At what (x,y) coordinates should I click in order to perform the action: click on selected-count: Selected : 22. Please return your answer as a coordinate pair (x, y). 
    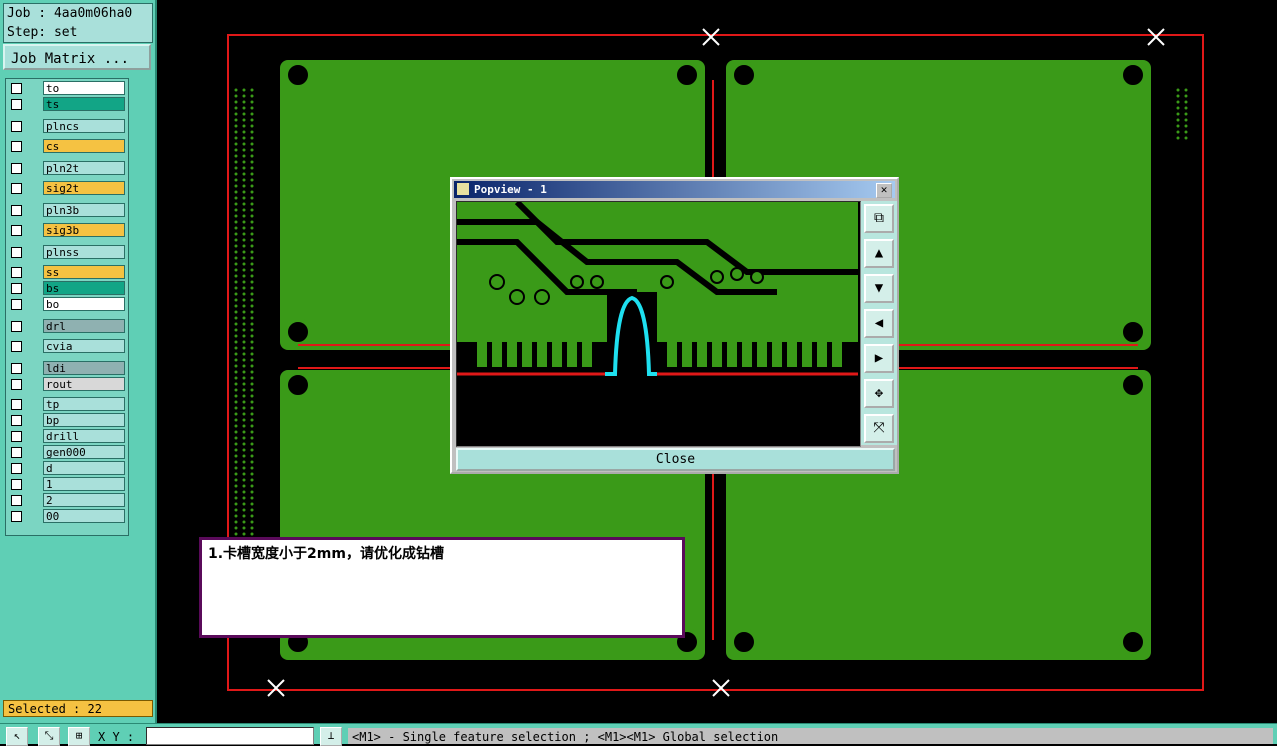
    Looking at the image, I should click on (78, 708).